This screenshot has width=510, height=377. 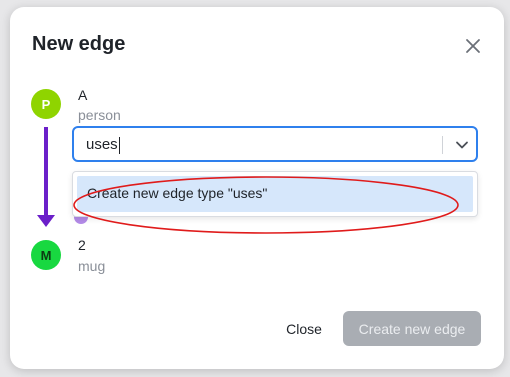 What do you see at coordinates (442, 145) in the screenshot?
I see `select-separator` at bounding box center [442, 145].